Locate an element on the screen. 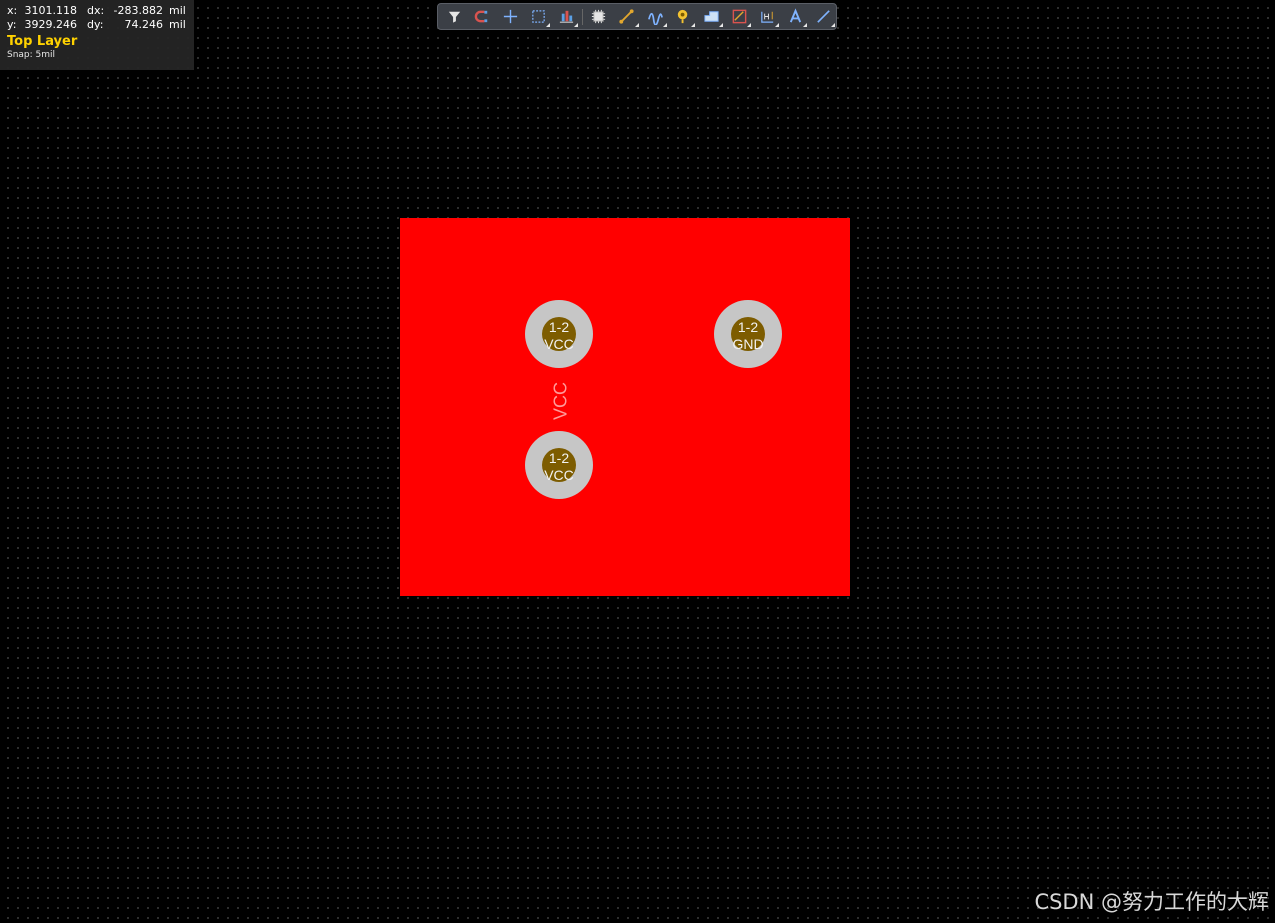 This screenshot has width=1275, height=923. through-hole-pad: 1-2 GND is located at coordinates (748, 334).